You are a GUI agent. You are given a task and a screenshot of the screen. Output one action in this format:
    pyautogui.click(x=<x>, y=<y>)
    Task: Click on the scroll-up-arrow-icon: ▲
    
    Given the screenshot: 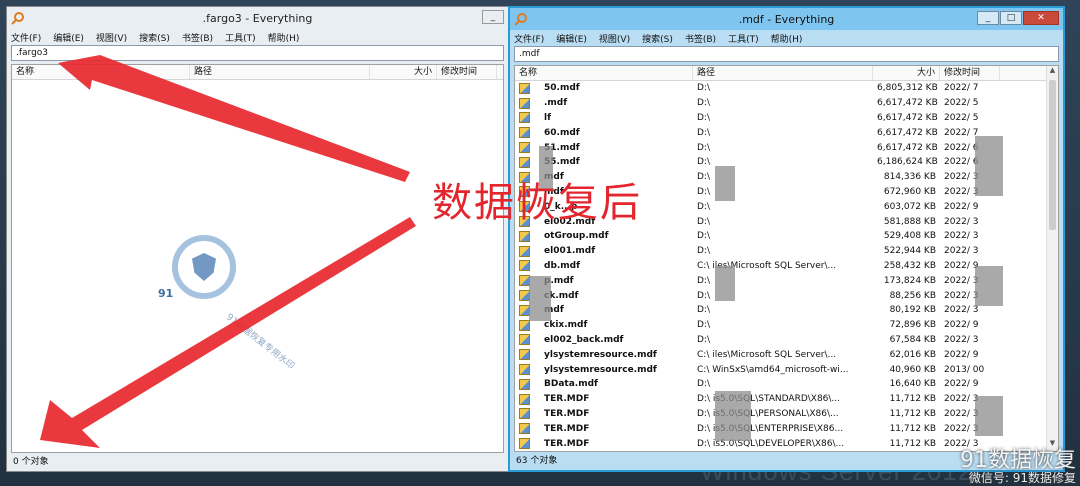 What is the action you would take?
    pyautogui.click(x=1052, y=72)
    